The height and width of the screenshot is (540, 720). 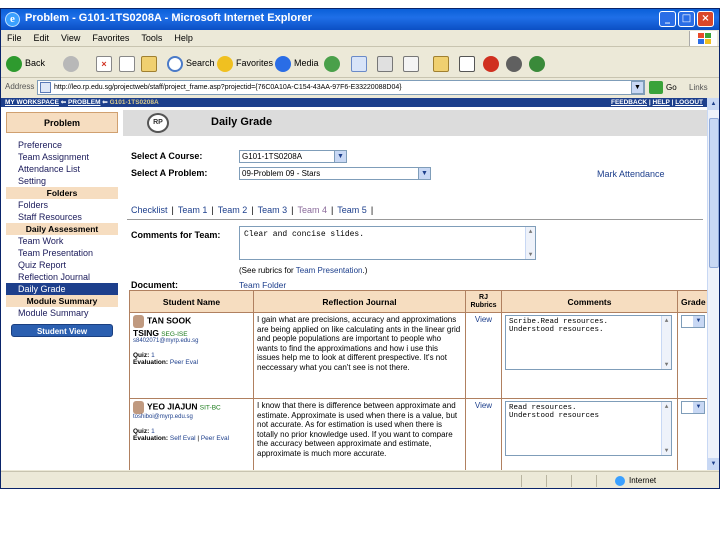 What do you see at coordinates (14, 36) in the screenshot?
I see `menu-file: File` at bounding box center [14, 36].